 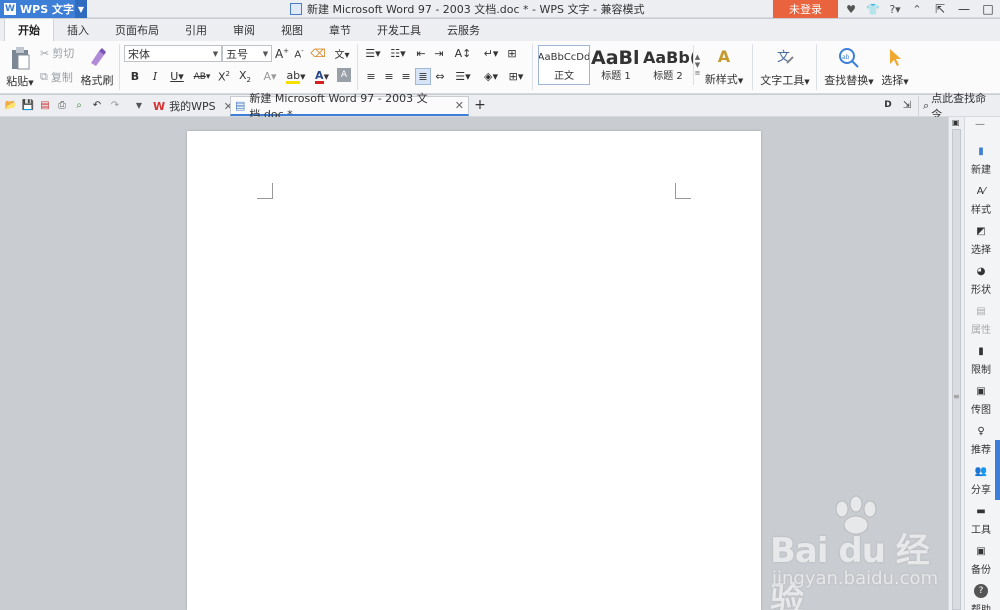 What do you see at coordinates (193, 106) in the screenshot?
I see `tab-my-wps: W 我的WPS ✕` at bounding box center [193, 106].